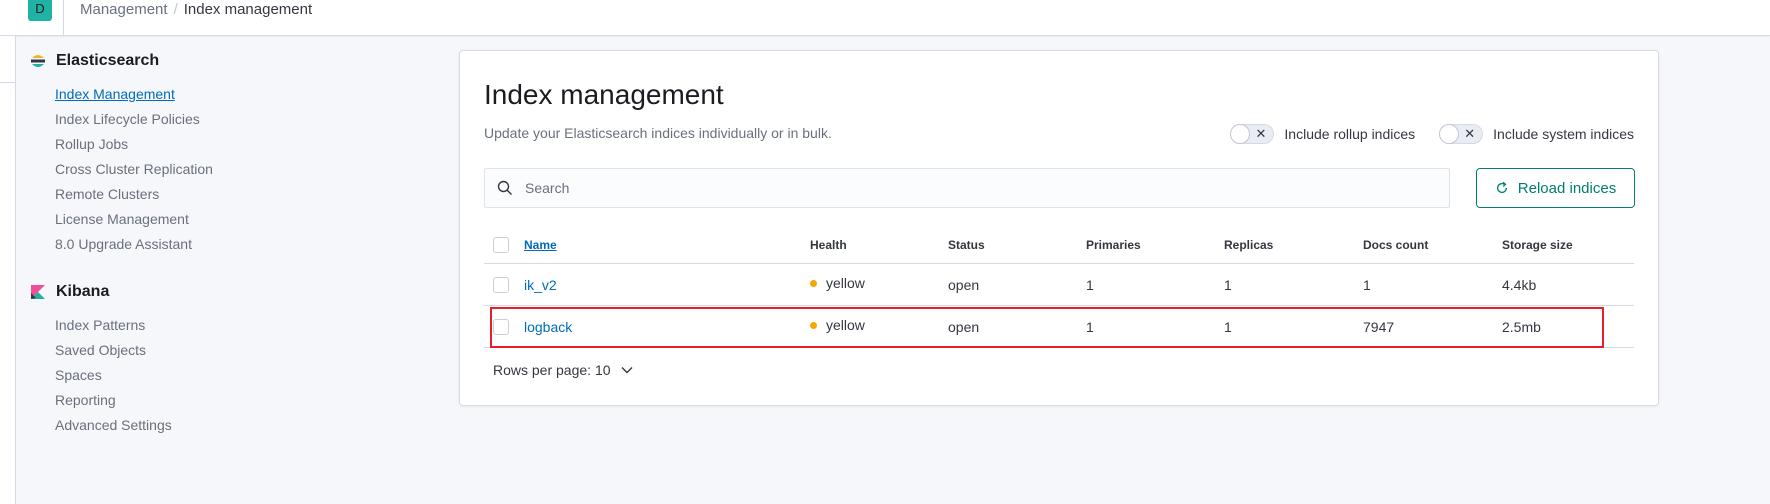 Image resolution: width=1770 pixels, height=504 pixels. Describe the element at coordinates (230, 425) in the screenshot. I see `sidebar-item-advanced-settings: Advanced Settings` at that location.